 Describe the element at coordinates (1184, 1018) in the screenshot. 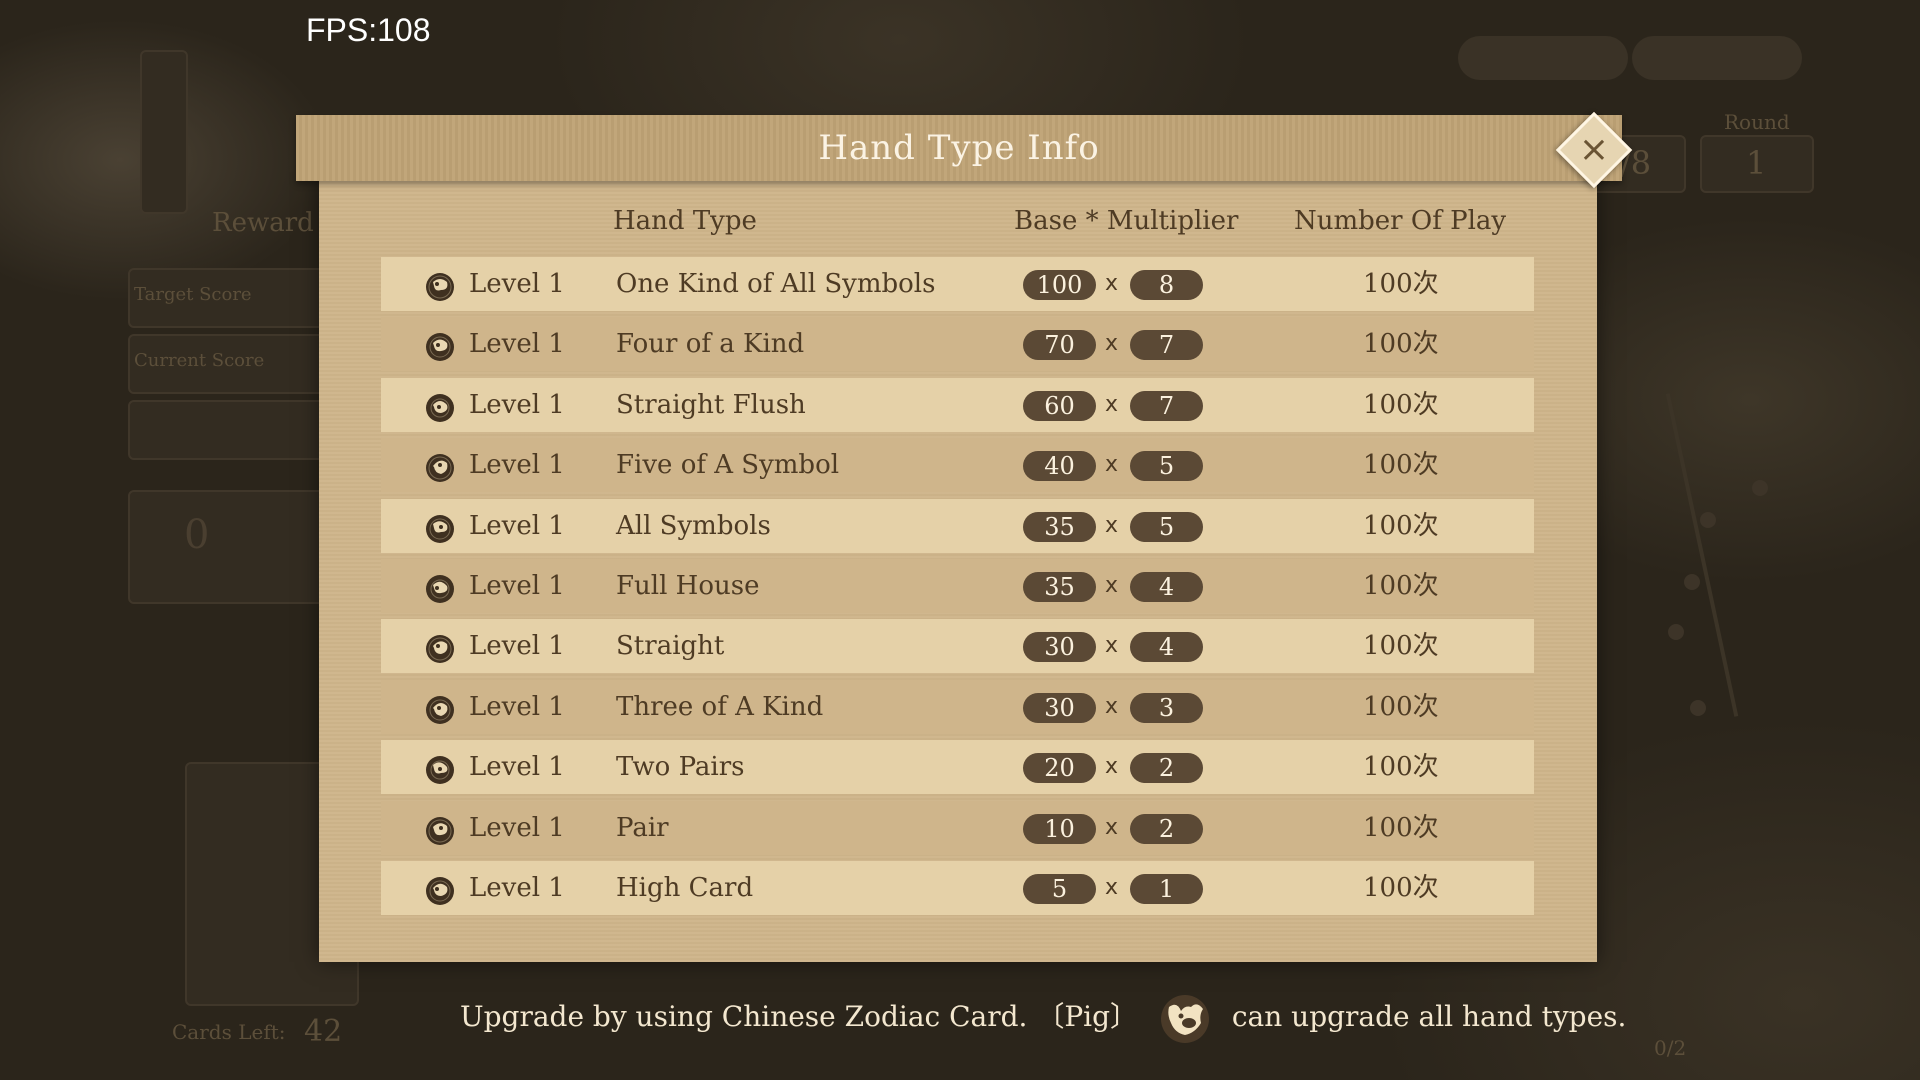

I see `pig-zodiac-icon` at that location.